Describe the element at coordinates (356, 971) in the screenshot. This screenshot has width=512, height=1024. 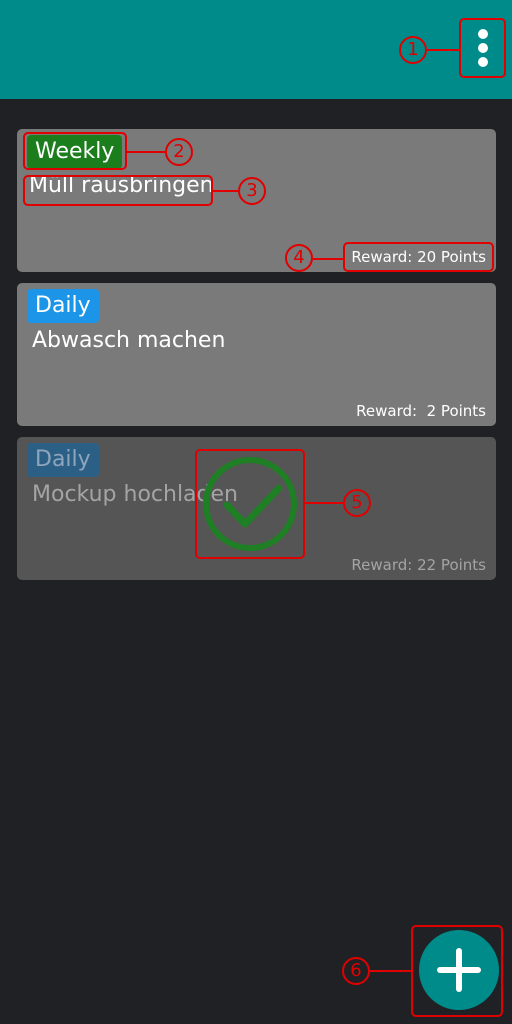
I see `annotation-callout-6: 6` at that location.